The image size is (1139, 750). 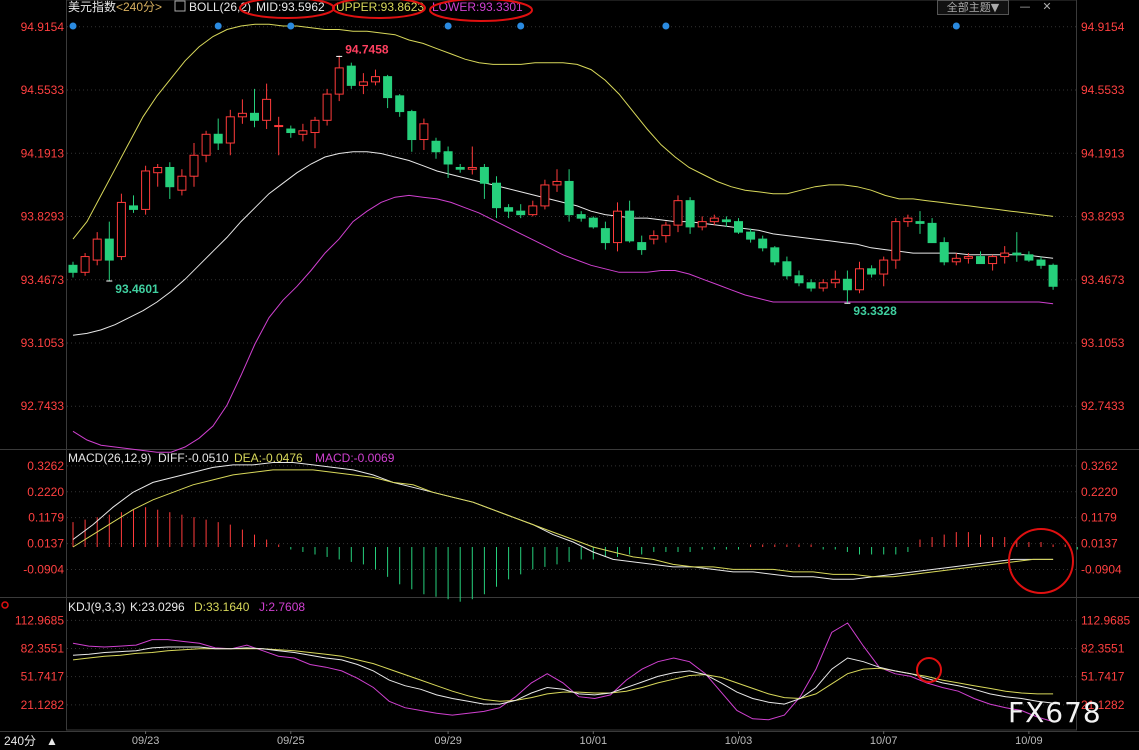 I want to click on macd-tick-left: -0.0904, so click(x=43, y=569).